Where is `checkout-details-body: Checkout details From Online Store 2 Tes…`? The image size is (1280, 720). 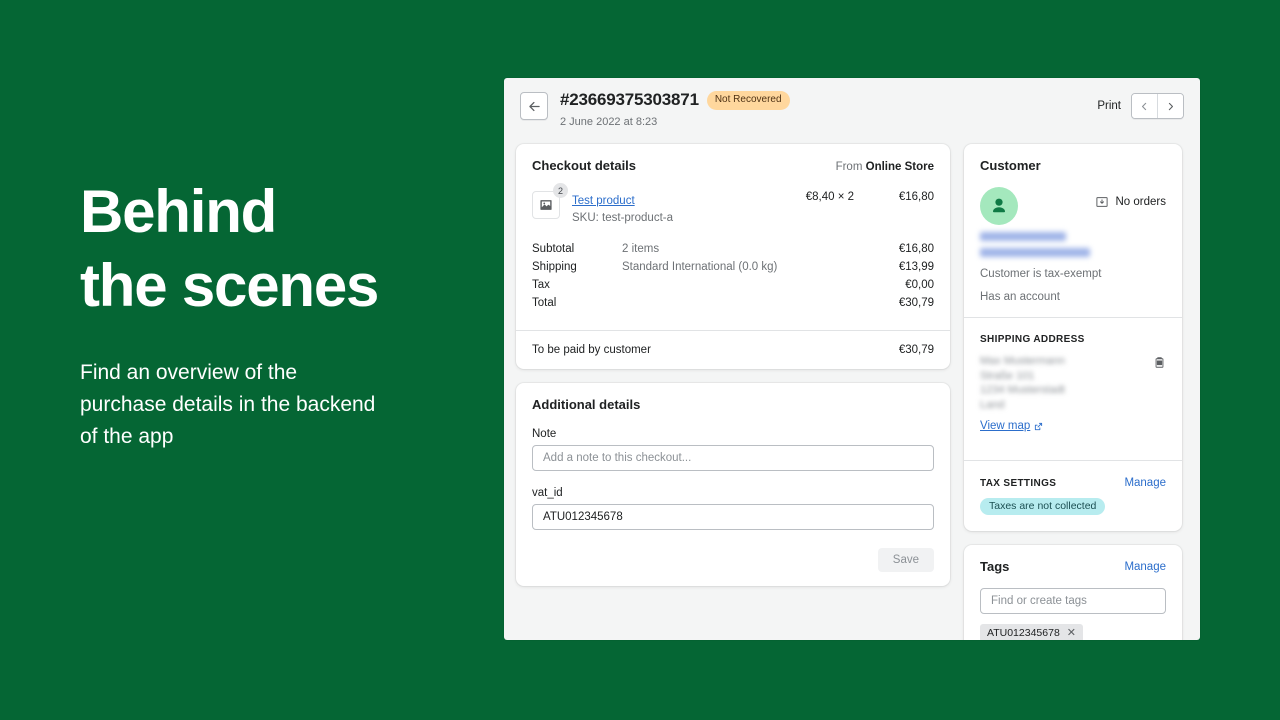
checkout-details-body: Checkout details From Online Store 2 Tes… is located at coordinates (733, 237).